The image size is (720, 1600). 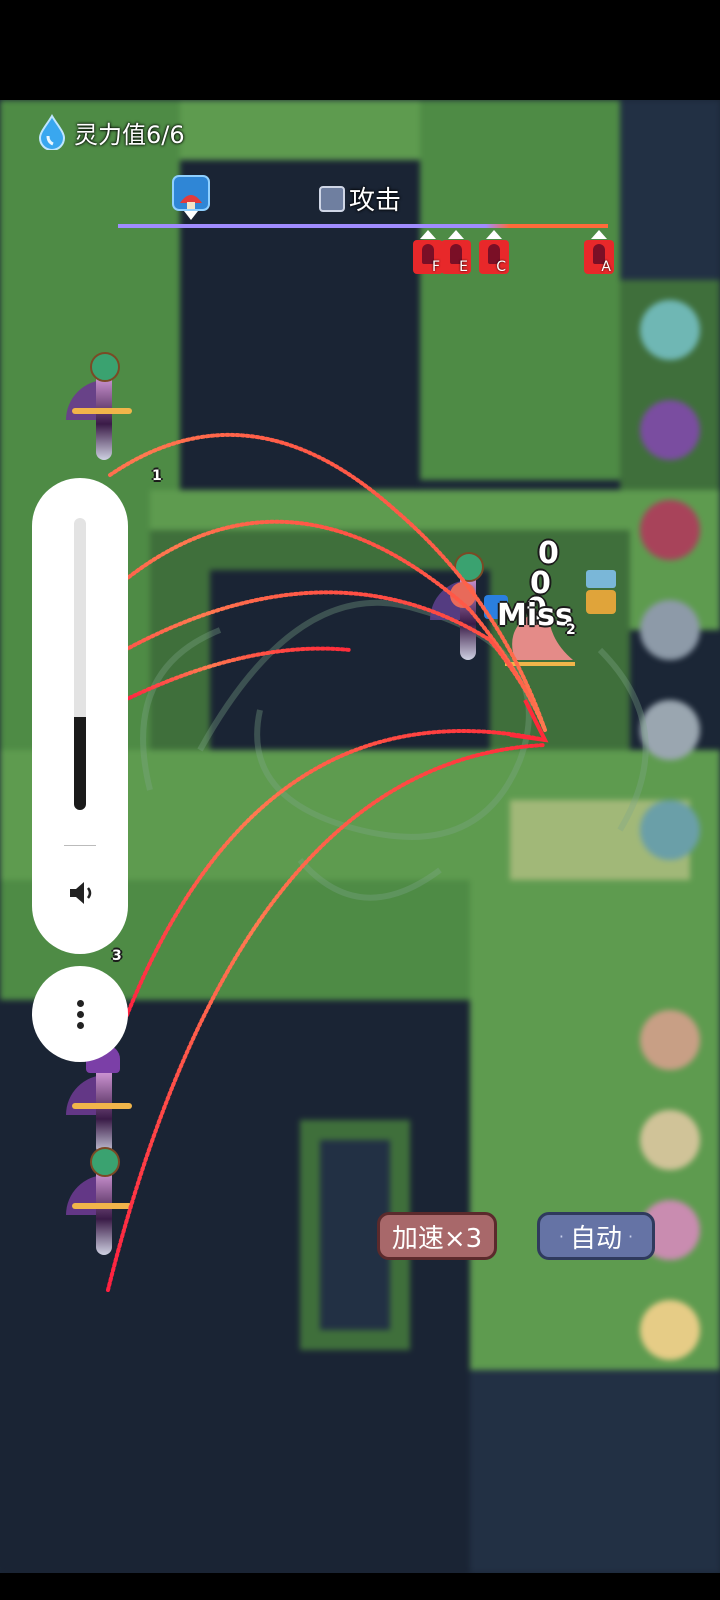 I want to click on navigation-bar, so click(x=360, y=1586).